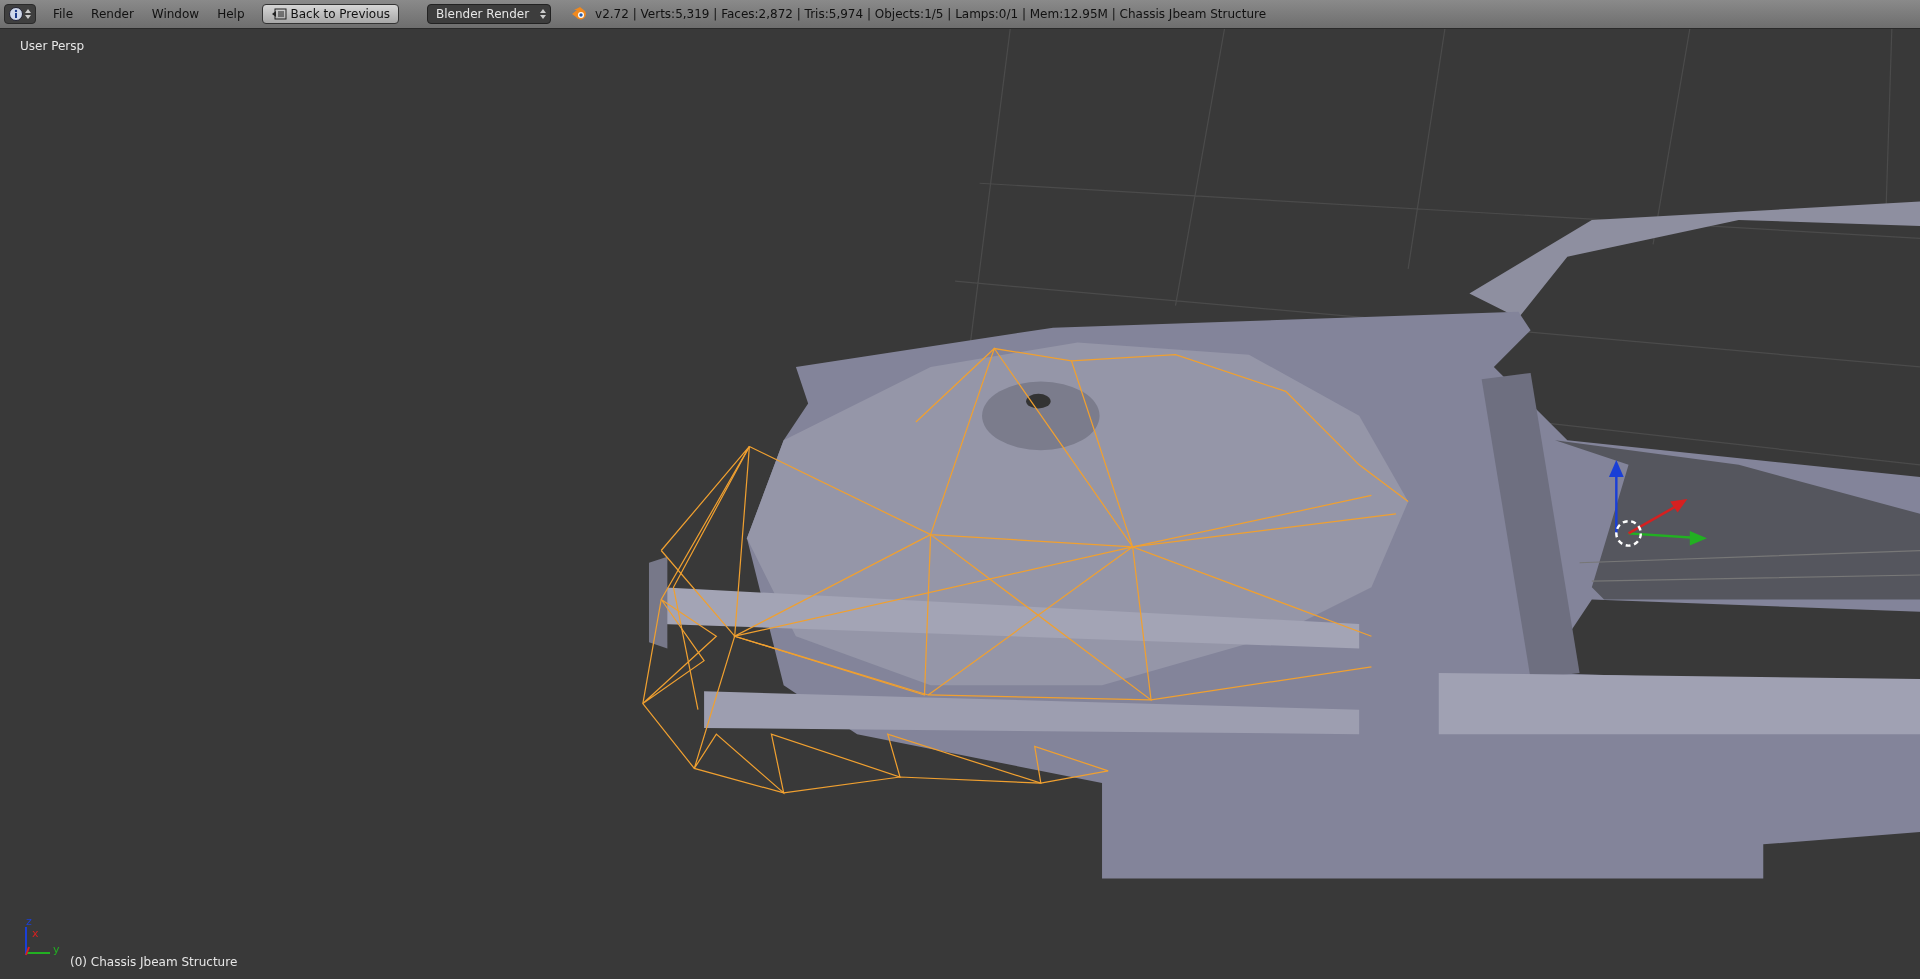 This screenshot has width=1920, height=979. I want to click on active-object-label: (0) Chassis Jbeam Structure, so click(154, 962).